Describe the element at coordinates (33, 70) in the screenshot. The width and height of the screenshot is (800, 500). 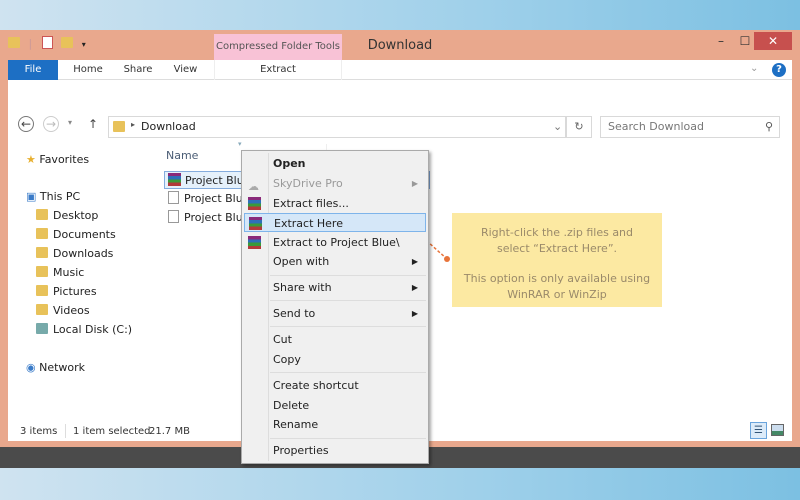
I see `tab-file: File` at that location.